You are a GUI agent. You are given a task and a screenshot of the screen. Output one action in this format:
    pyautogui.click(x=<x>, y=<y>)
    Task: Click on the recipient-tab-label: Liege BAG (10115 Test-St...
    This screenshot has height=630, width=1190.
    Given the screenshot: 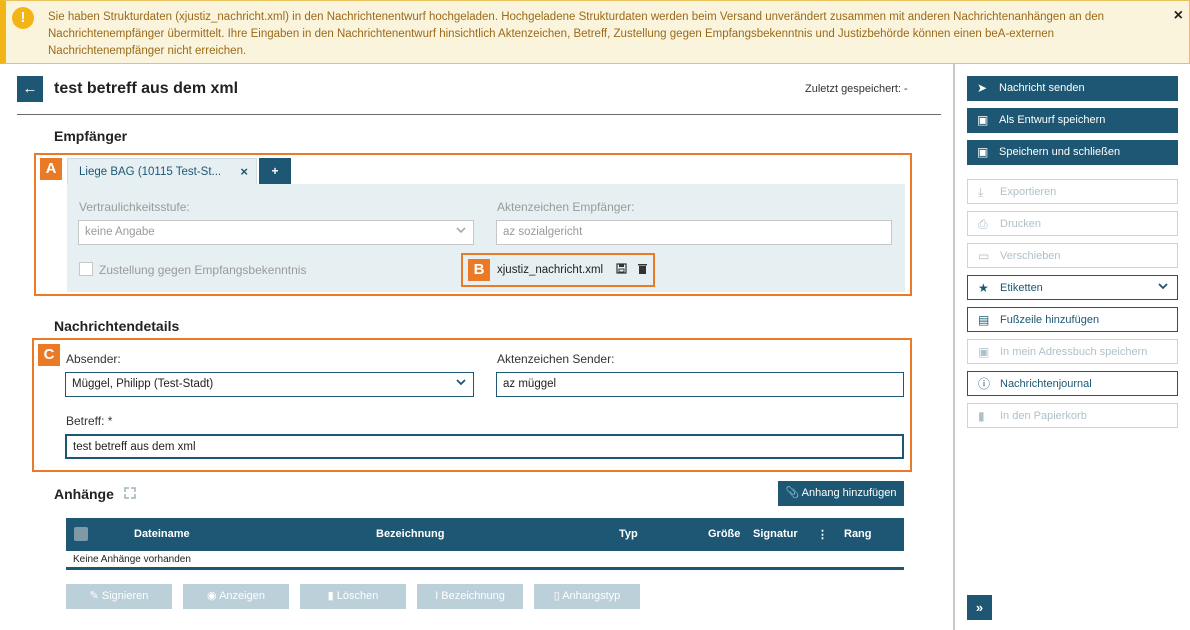 What is the action you would take?
    pyautogui.click(x=150, y=172)
    